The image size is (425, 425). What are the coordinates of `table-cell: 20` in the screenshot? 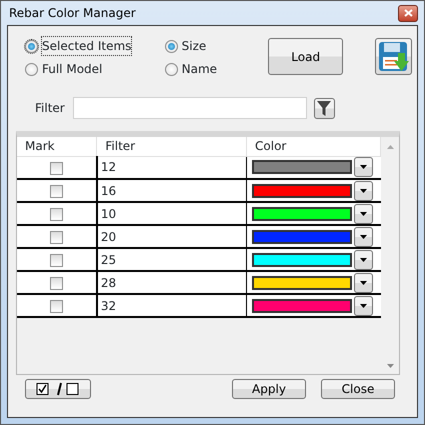 It's located at (171, 236).